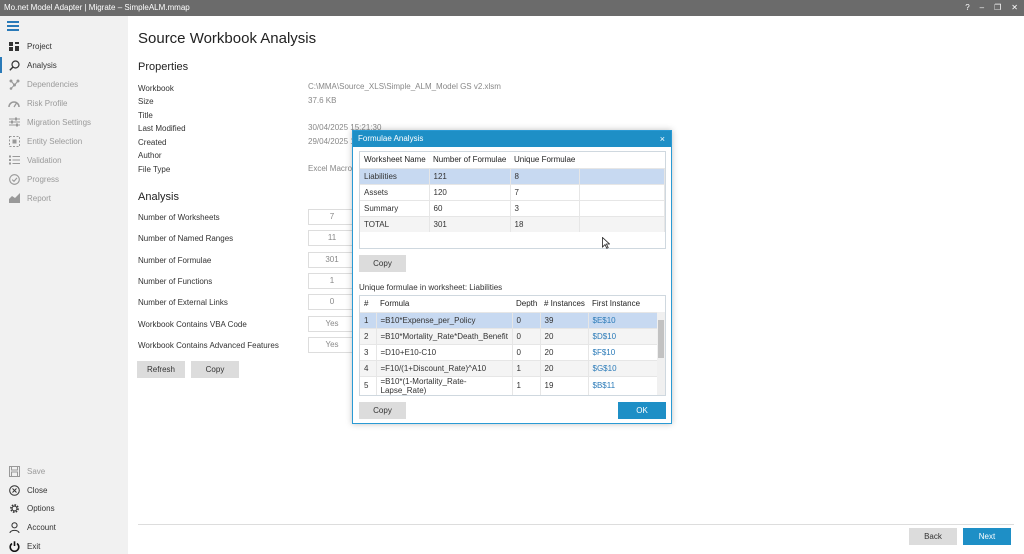 The image size is (1024, 554). I want to click on analysis-value: 0, so click(332, 302).